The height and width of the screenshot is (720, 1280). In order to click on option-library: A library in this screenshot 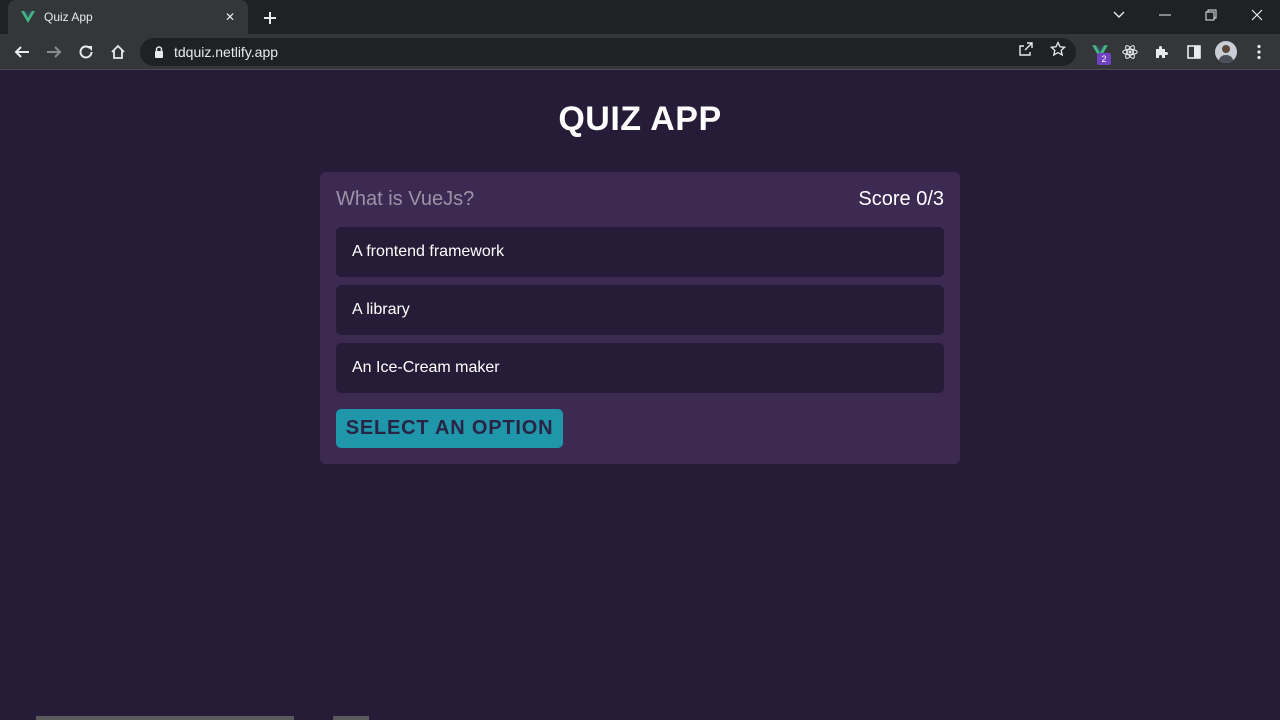, I will do `click(640, 310)`.